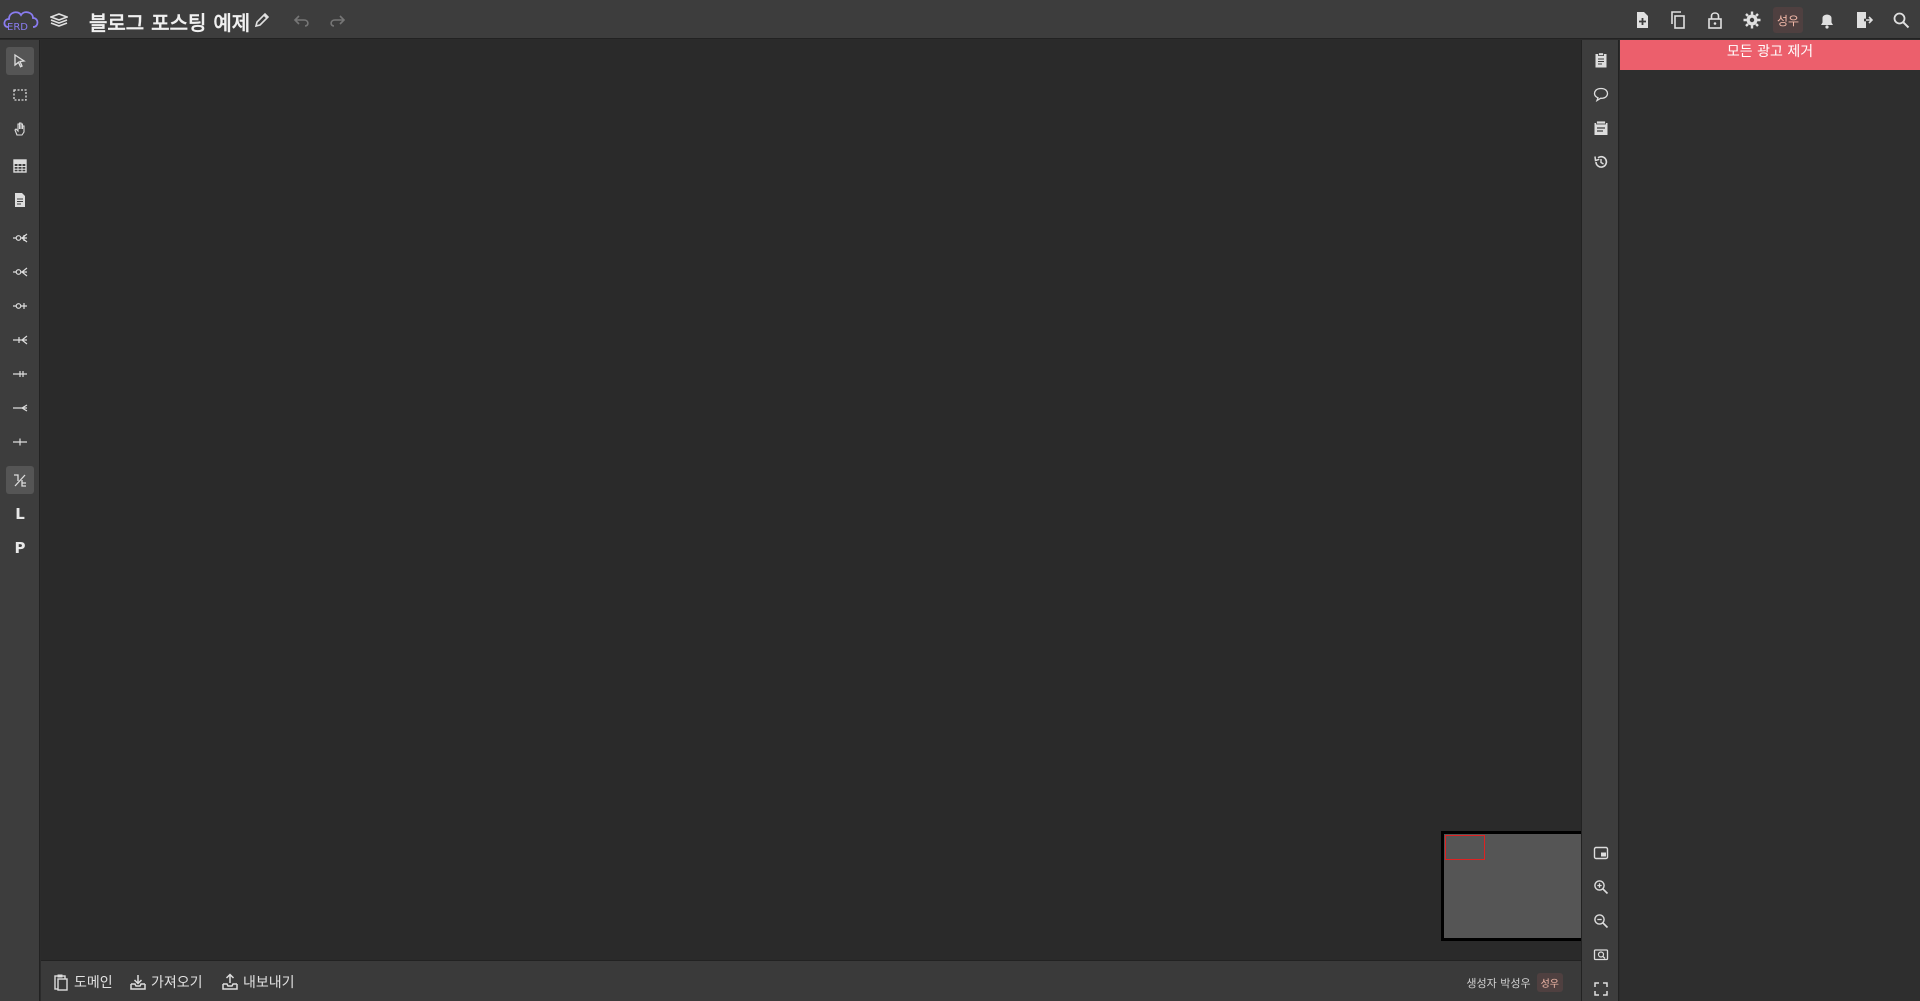  What do you see at coordinates (1498, 983) in the screenshot?
I see `creator-label: 생성자 박성우` at bounding box center [1498, 983].